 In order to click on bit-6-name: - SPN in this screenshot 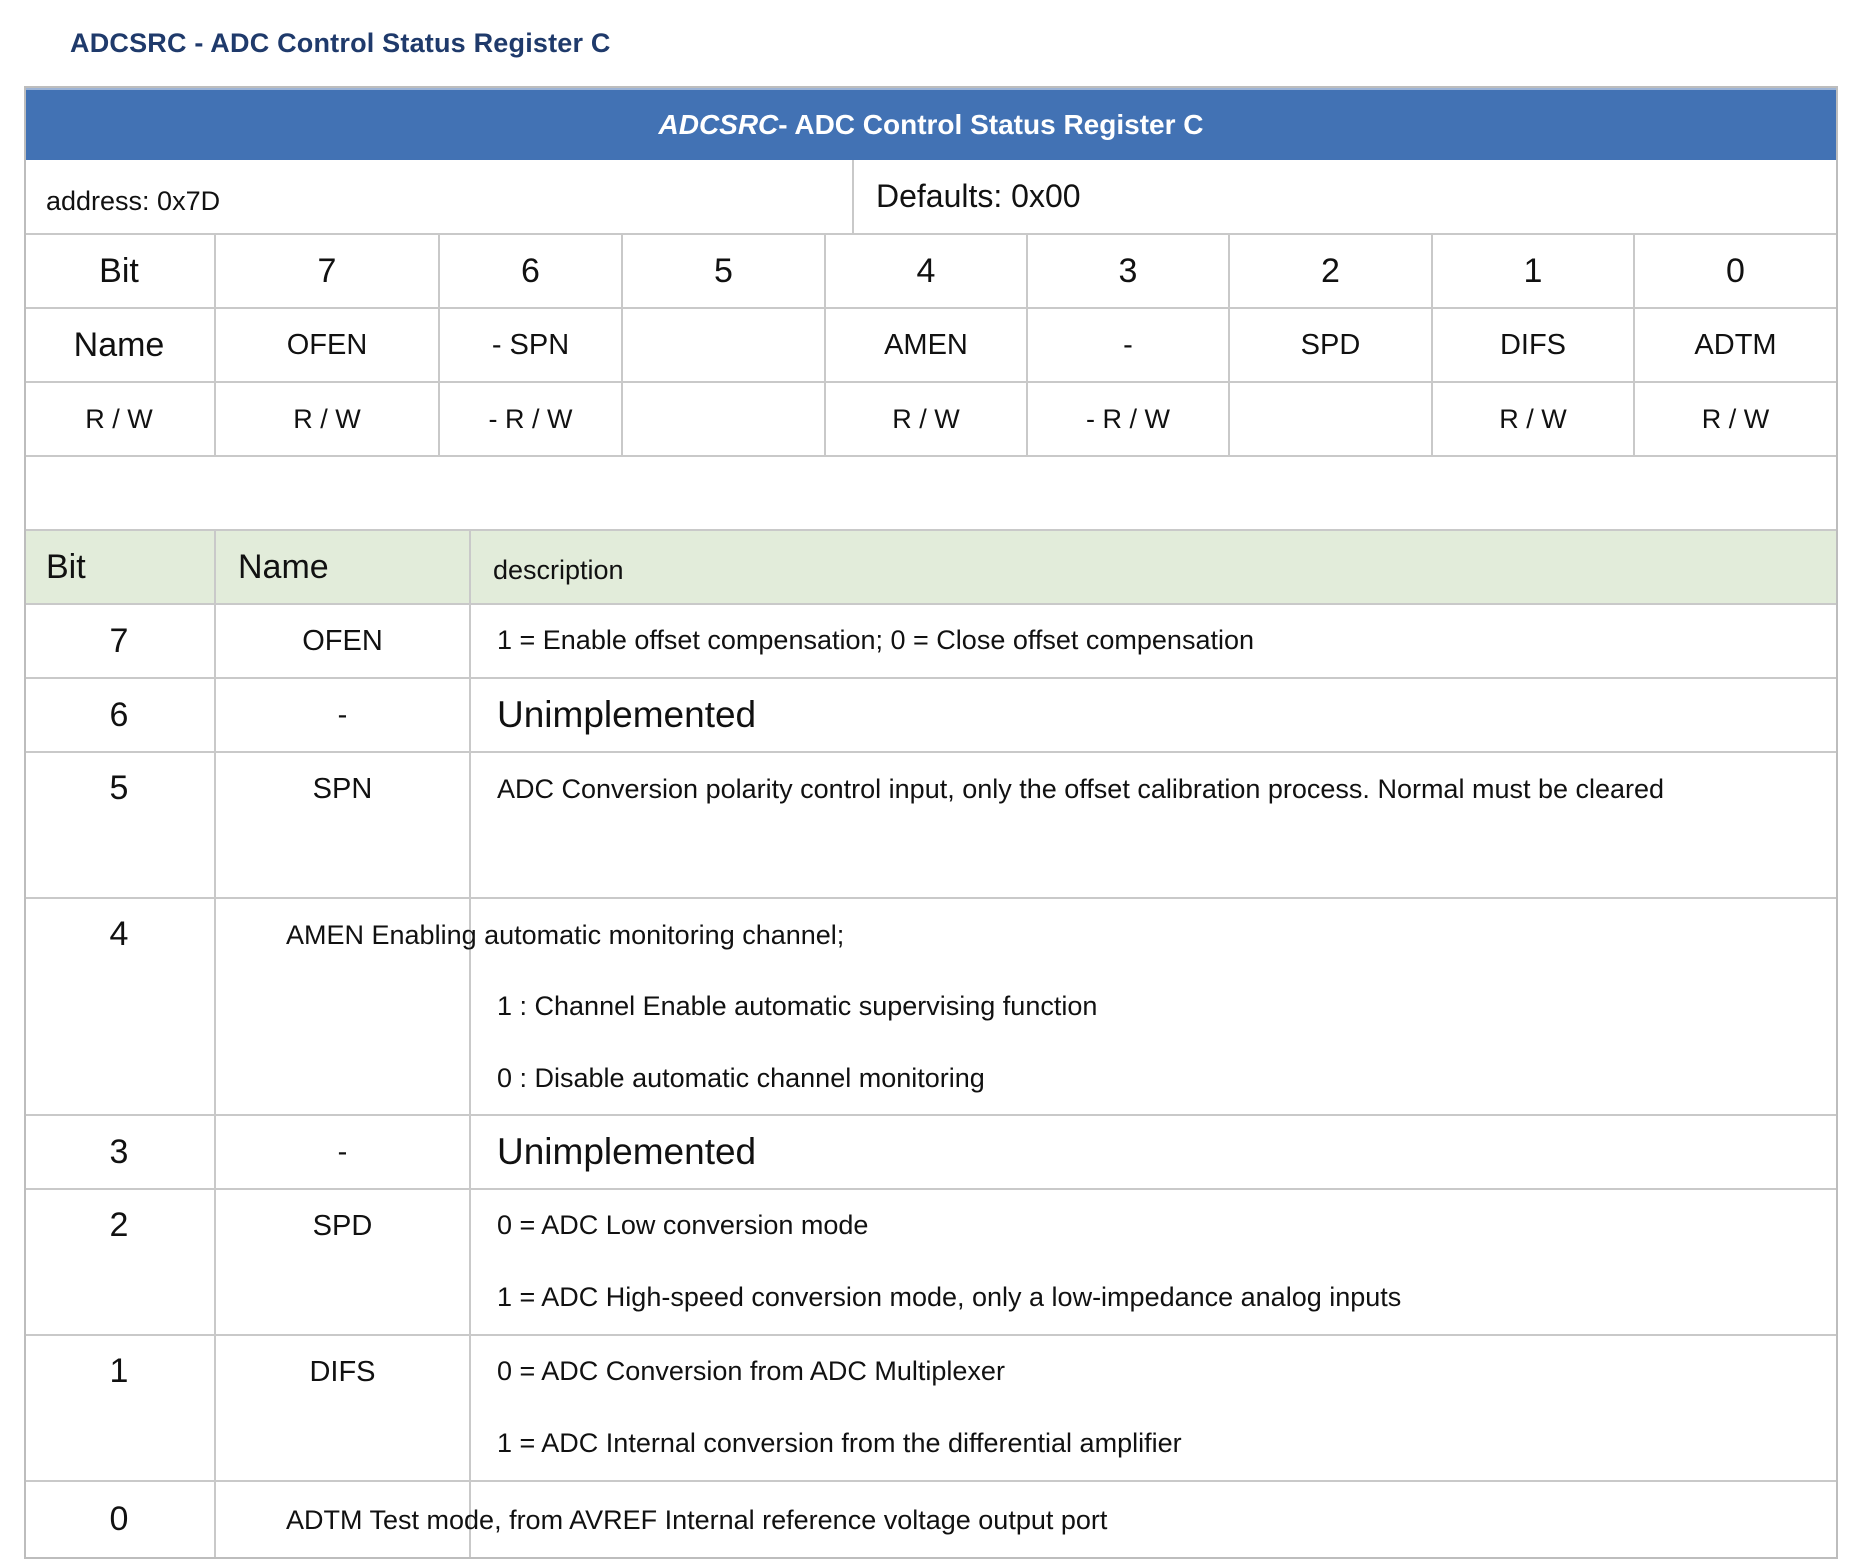, I will do `click(531, 346)`.